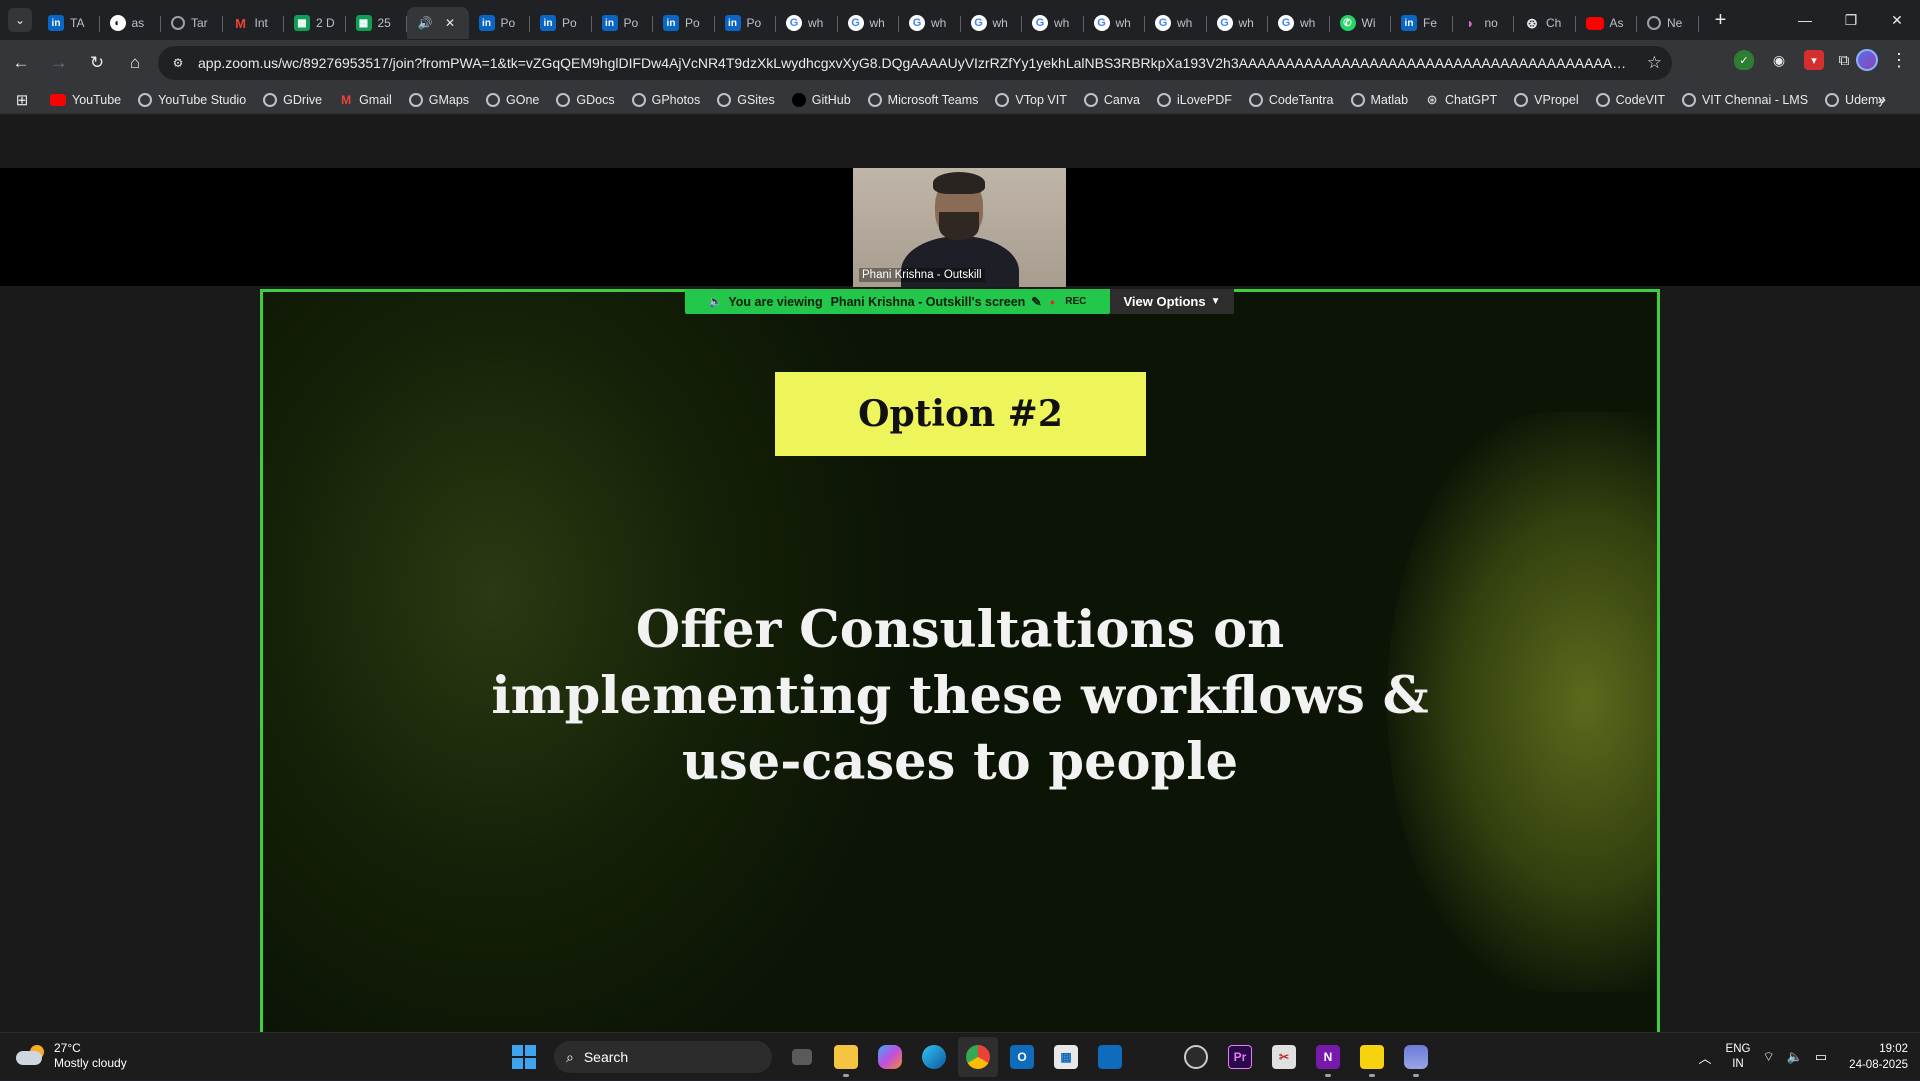 Image resolution: width=1920 pixels, height=1081 pixels. Describe the element at coordinates (1805, 20) in the screenshot. I see `minimize-icon: —` at that location.